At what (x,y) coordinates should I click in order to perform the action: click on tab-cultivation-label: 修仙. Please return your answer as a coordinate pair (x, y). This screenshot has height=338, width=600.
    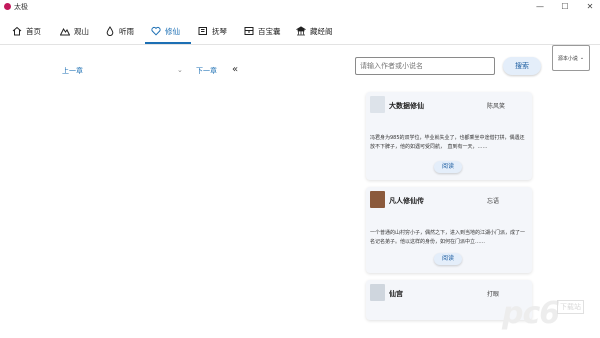
    Looking at the image, I should click on (172, 31).